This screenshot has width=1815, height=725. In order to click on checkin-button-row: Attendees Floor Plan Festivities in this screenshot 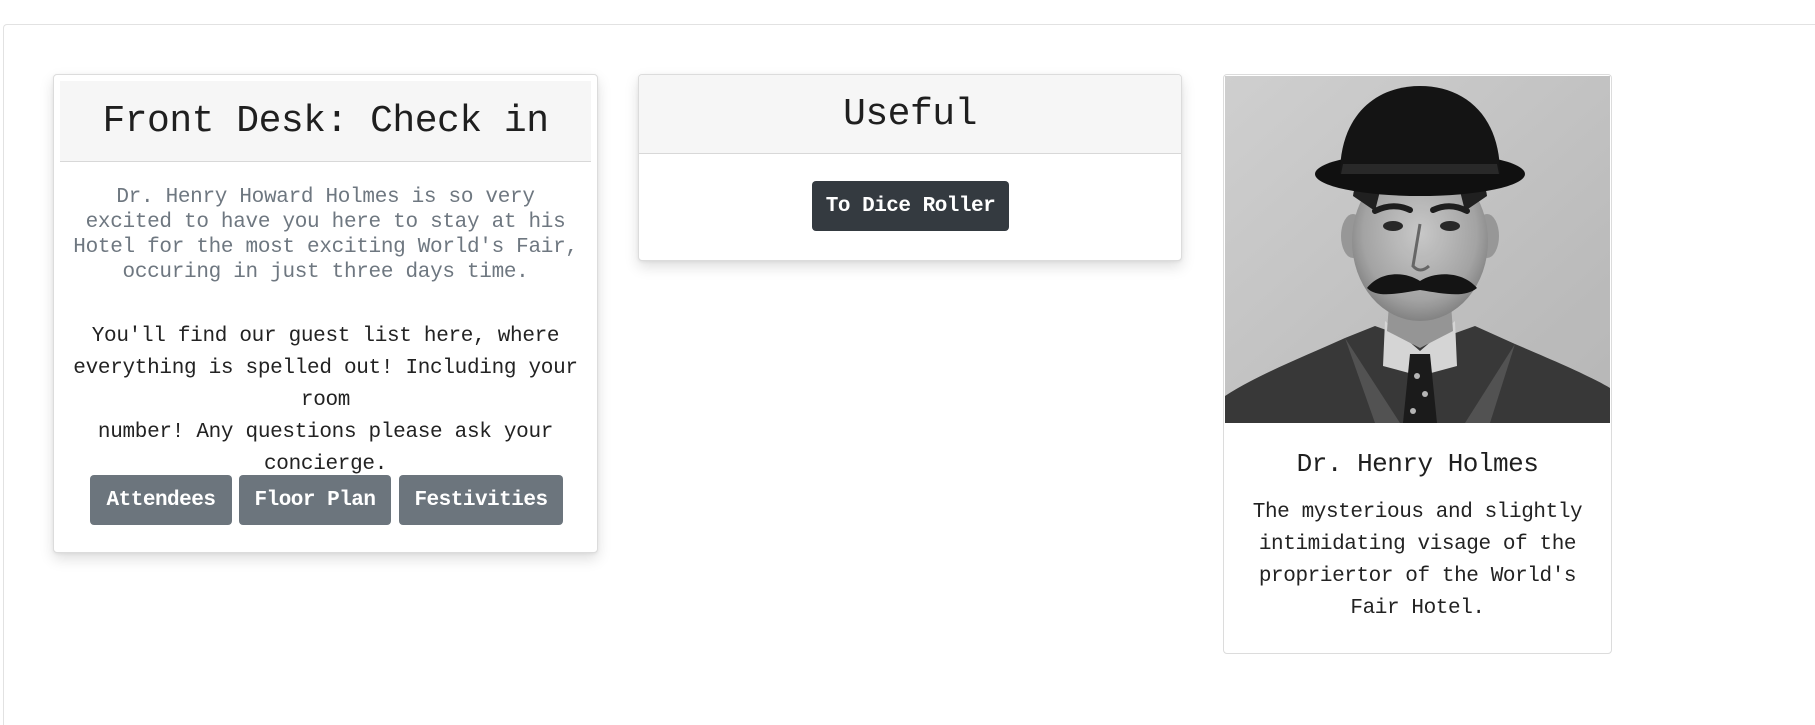, I will do `click(325, 500)`.